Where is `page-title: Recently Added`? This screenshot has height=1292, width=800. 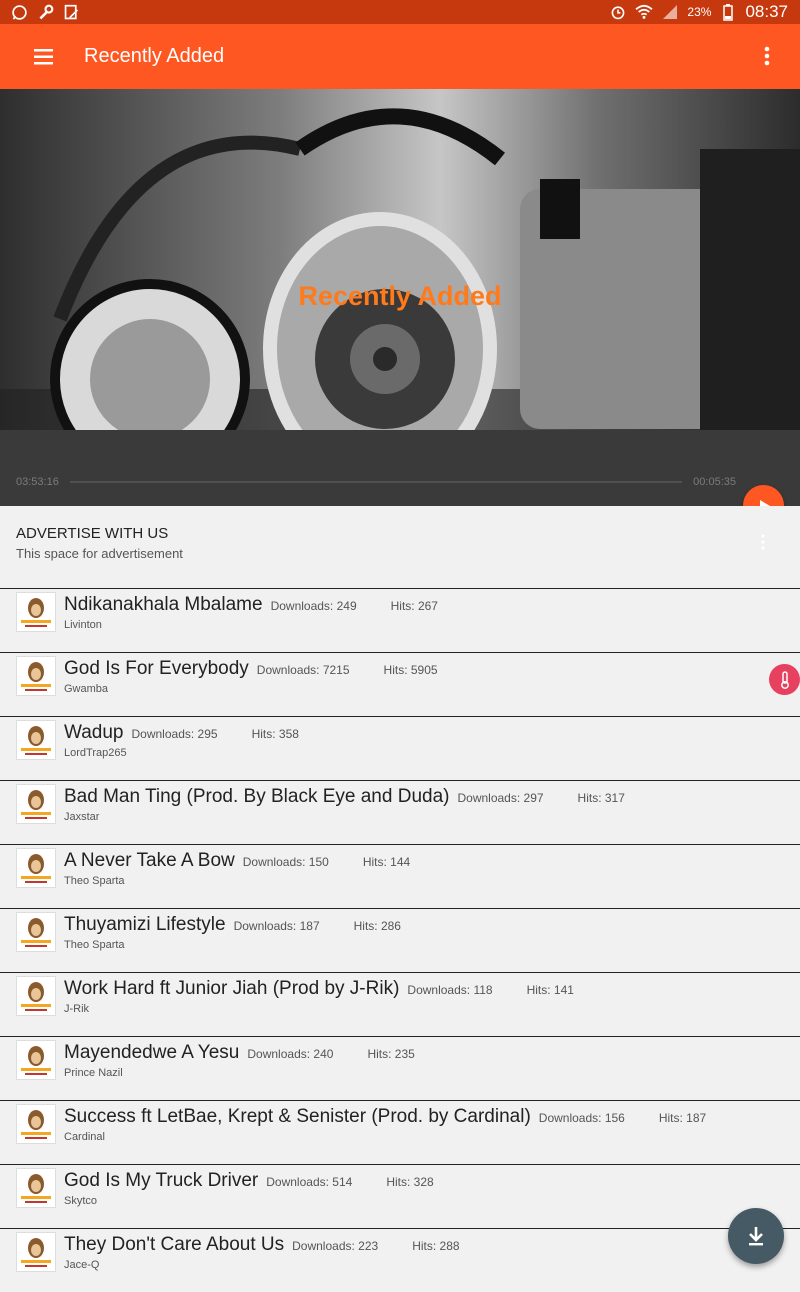
page-title: Recently Added is located at coordinates (154, 56).